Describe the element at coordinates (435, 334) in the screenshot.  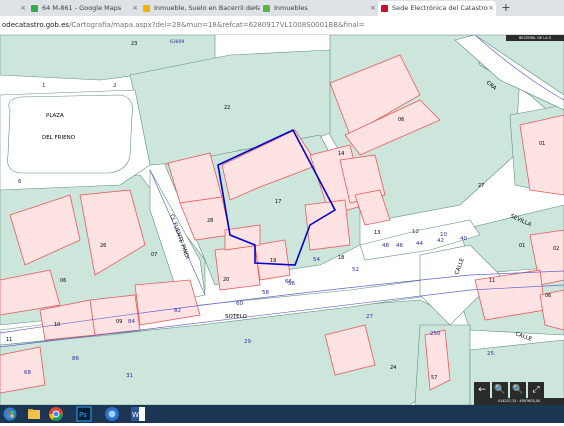
I see `street-number: 250` at that location.